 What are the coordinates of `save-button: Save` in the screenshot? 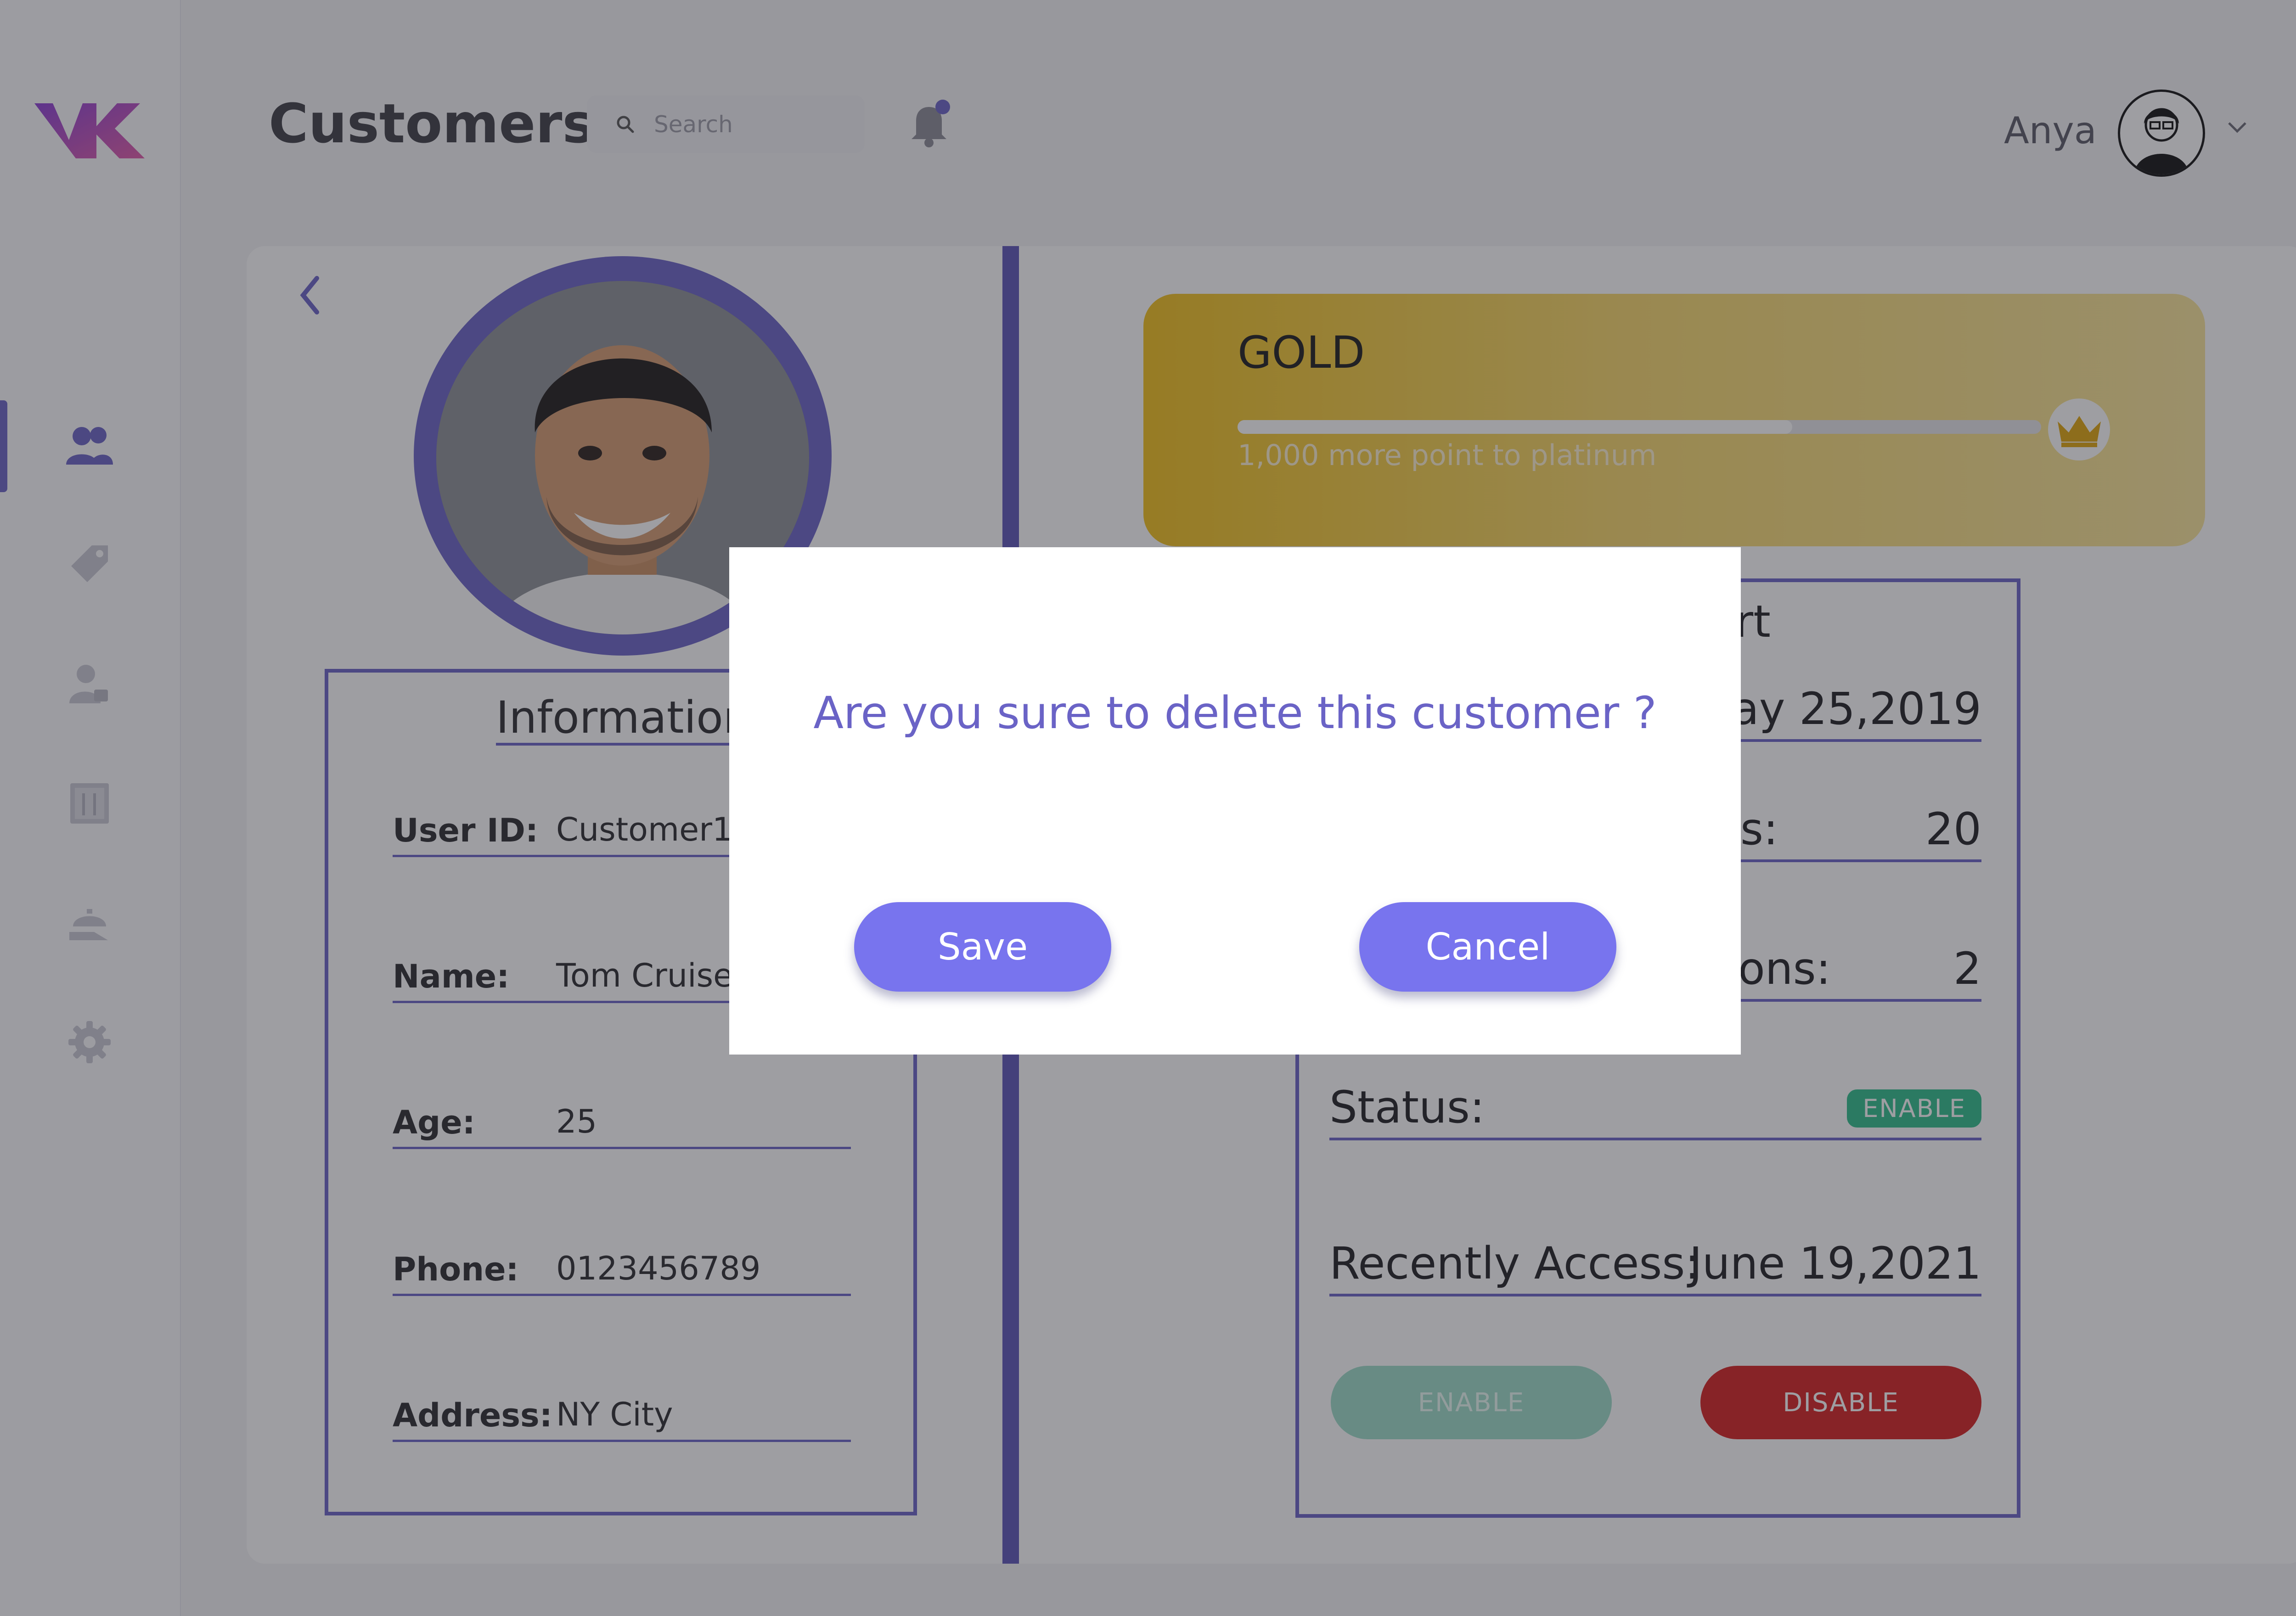 It's located at (982, 947).